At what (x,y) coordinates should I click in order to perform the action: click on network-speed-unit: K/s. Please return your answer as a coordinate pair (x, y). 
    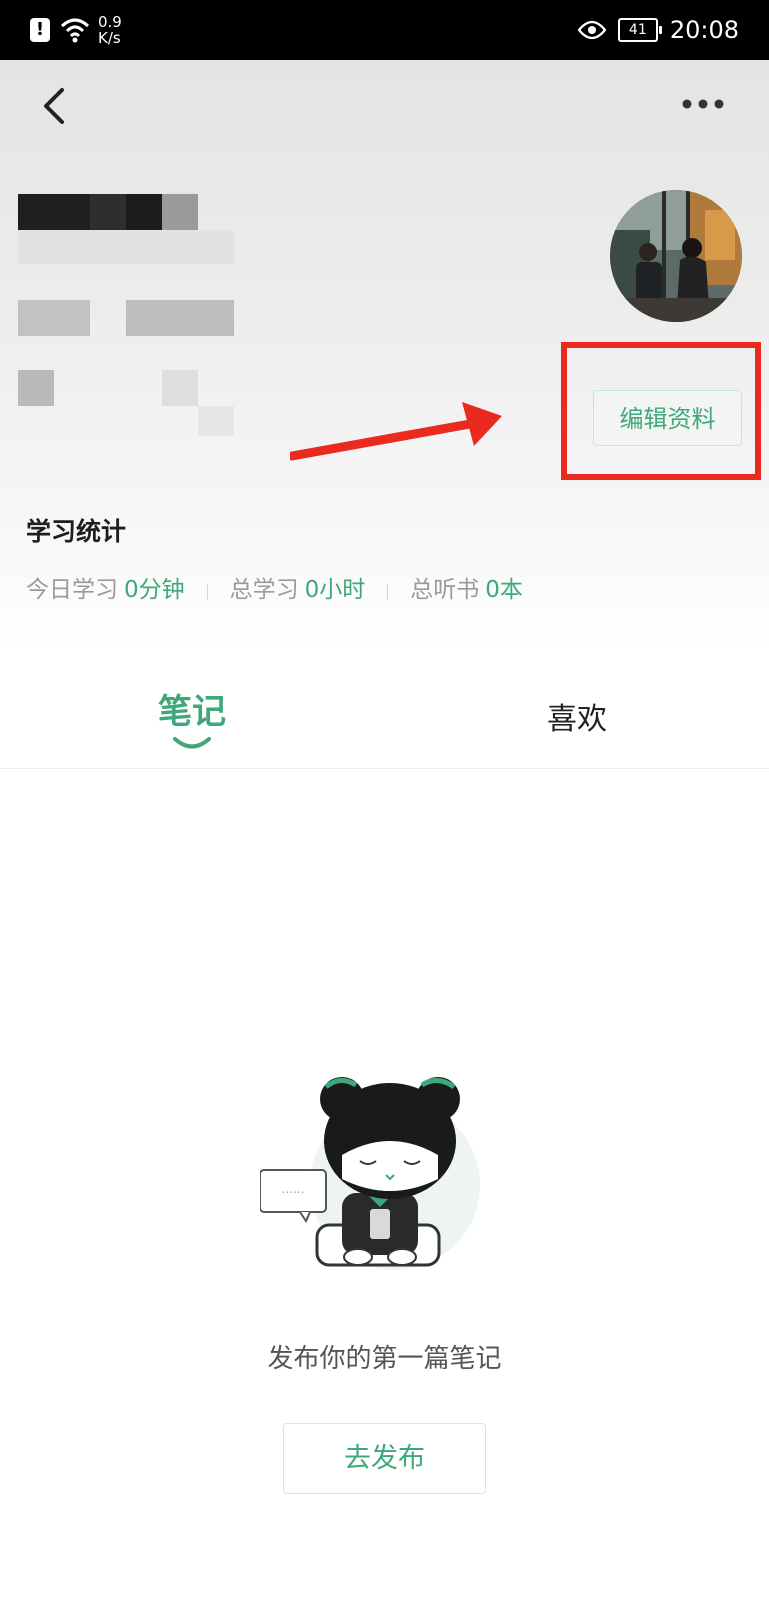
    Looking at the image, I should click on (109, 38).